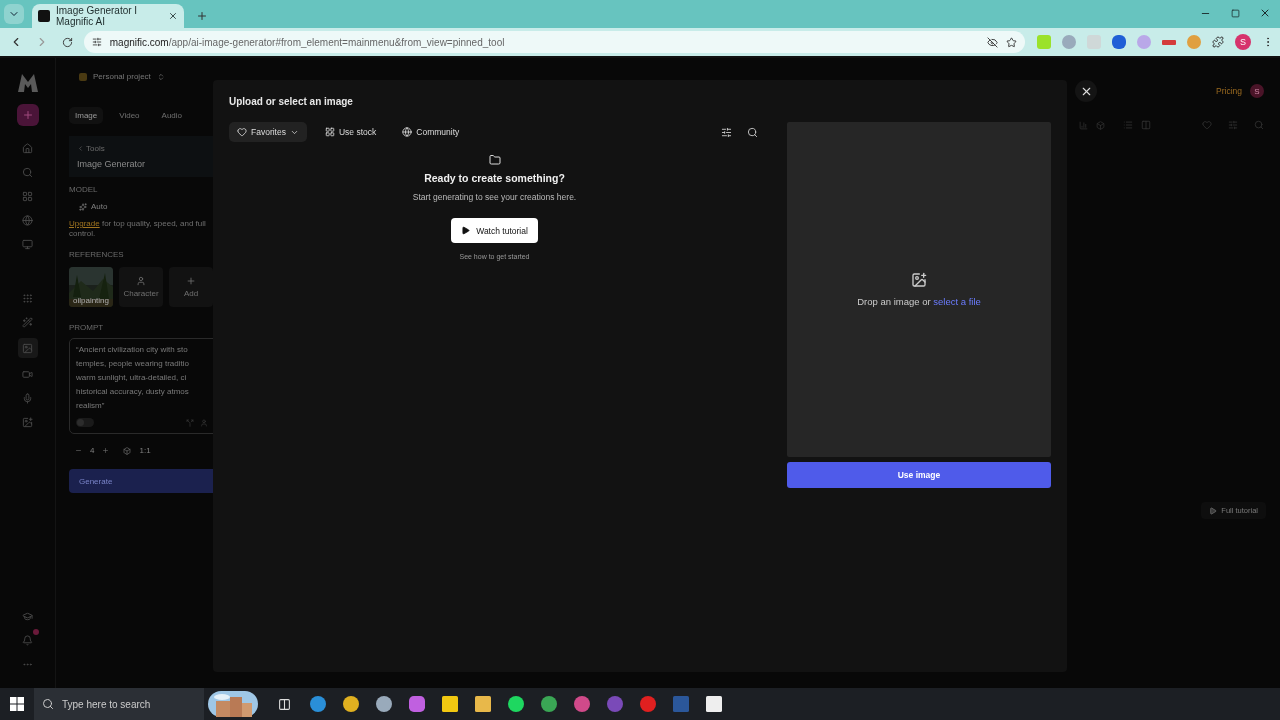  I want to click on address-bar: magnific.com/app/ai-image-generator#from_element=mainmenu&from_view=pinned_tool, so click(554, 42).